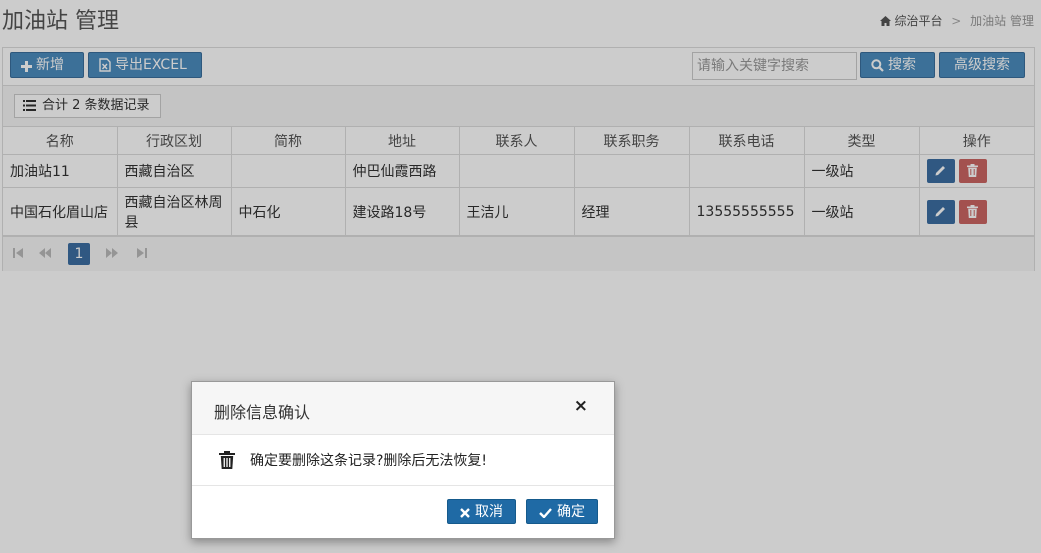  I want to click on confirm-label: 确定, so click(571, 512).